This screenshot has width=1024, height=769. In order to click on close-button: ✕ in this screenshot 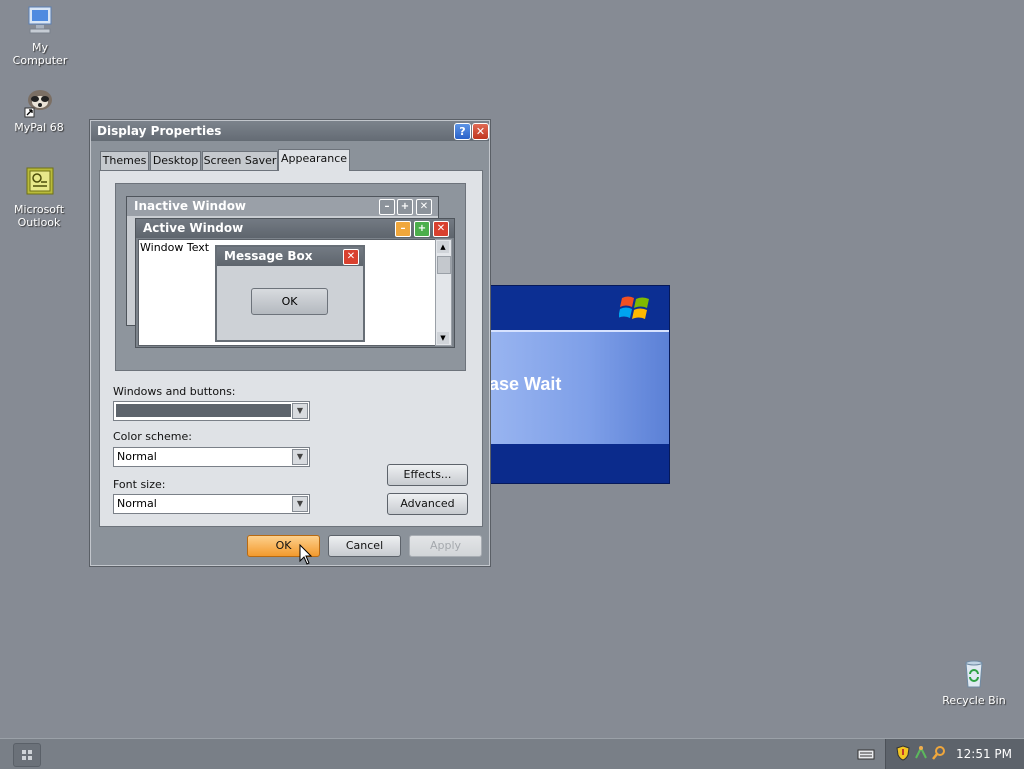, I will do `click(480, 131)`.